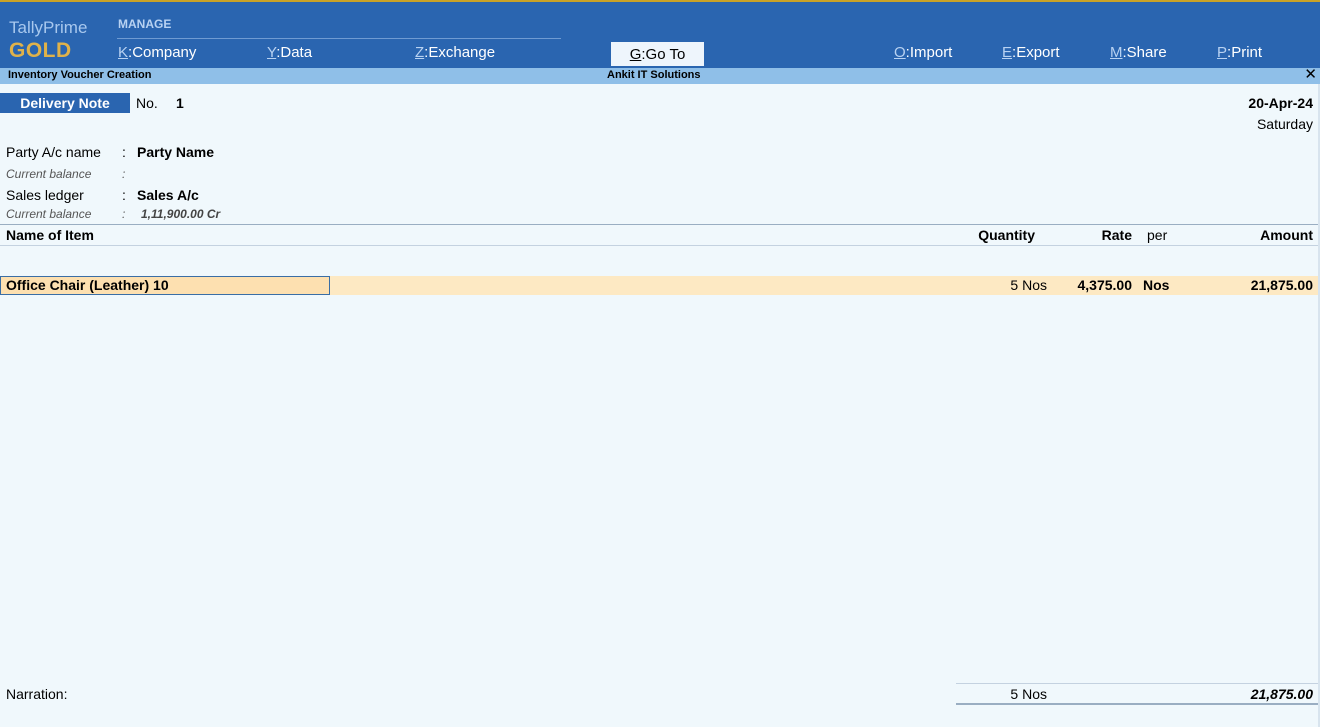 This screenshot has height=727, width=1320. Describe the element at coordinates (45, 195) in the screenshot. I see `sales-ledger-label: Sales ledger` at that location.